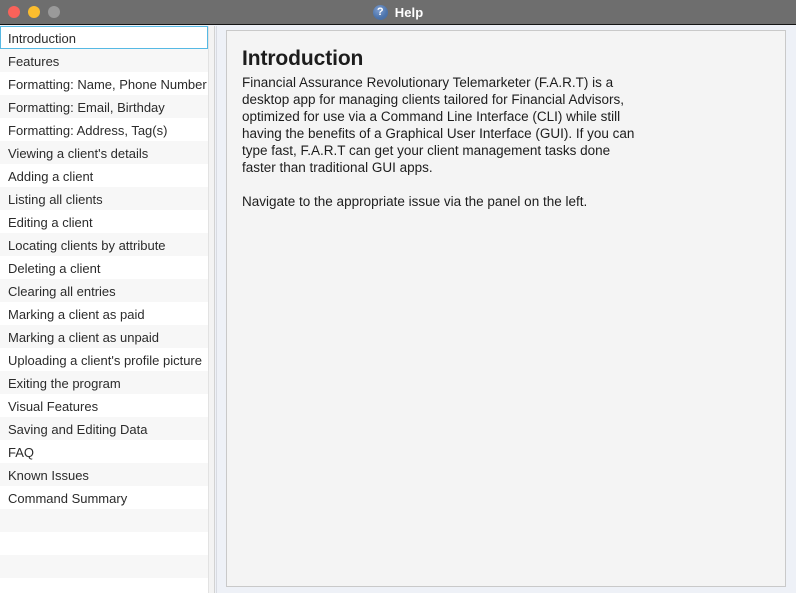  I want to click on sidebar-item-clearing-all-entries: Clearing all entries, so click(104, 290).